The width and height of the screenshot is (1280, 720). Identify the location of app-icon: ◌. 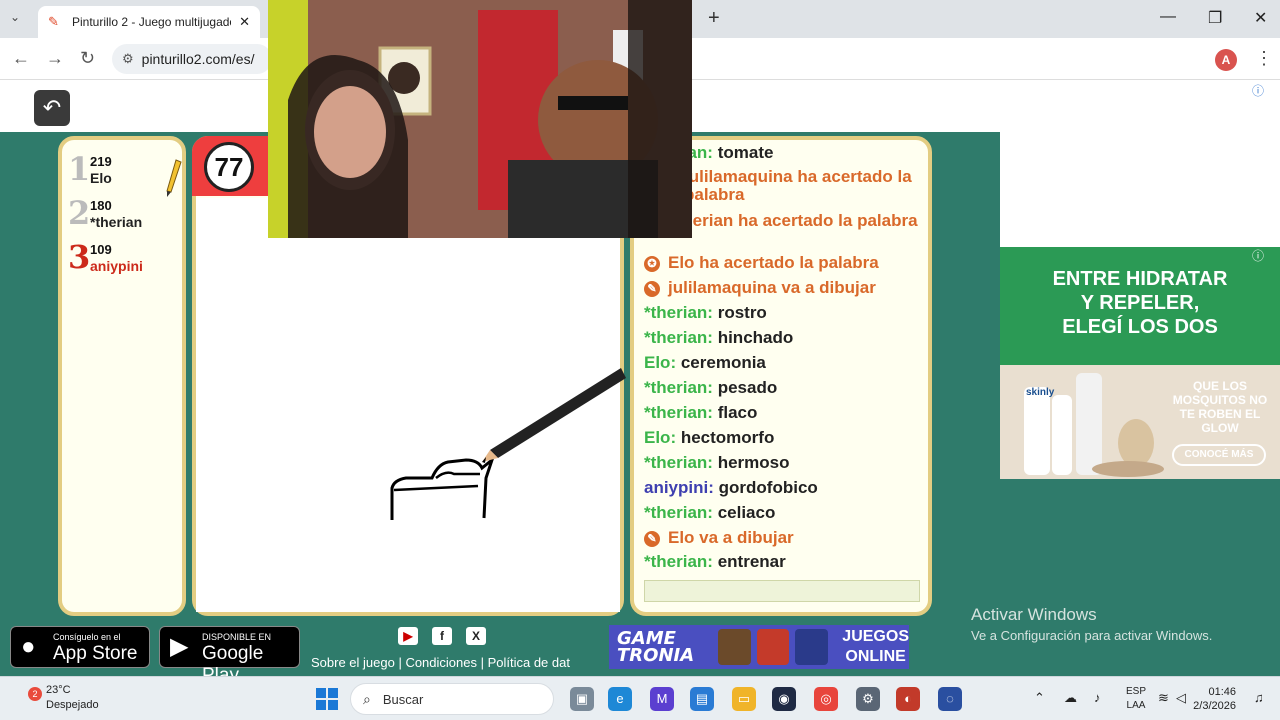
(950, 699).